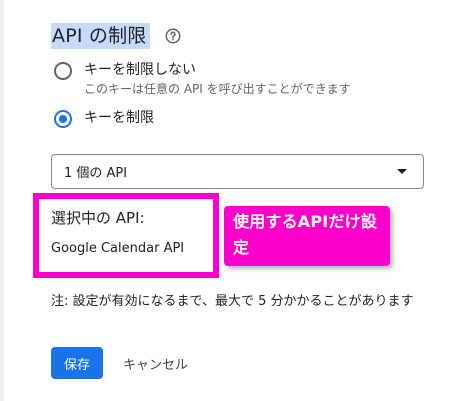 This screenshot has width=469, height=401. I want to click on help-circle-icon, so click(173, 36).